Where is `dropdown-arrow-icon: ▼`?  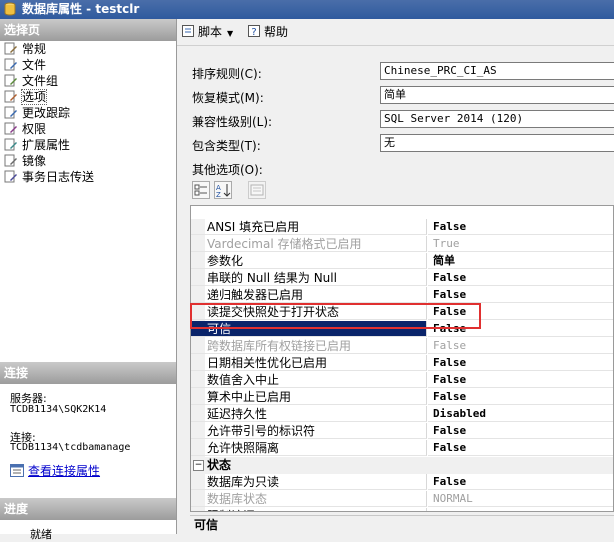 dropdown-arrow-icon: ▼ is located at coordinates (230, 33).